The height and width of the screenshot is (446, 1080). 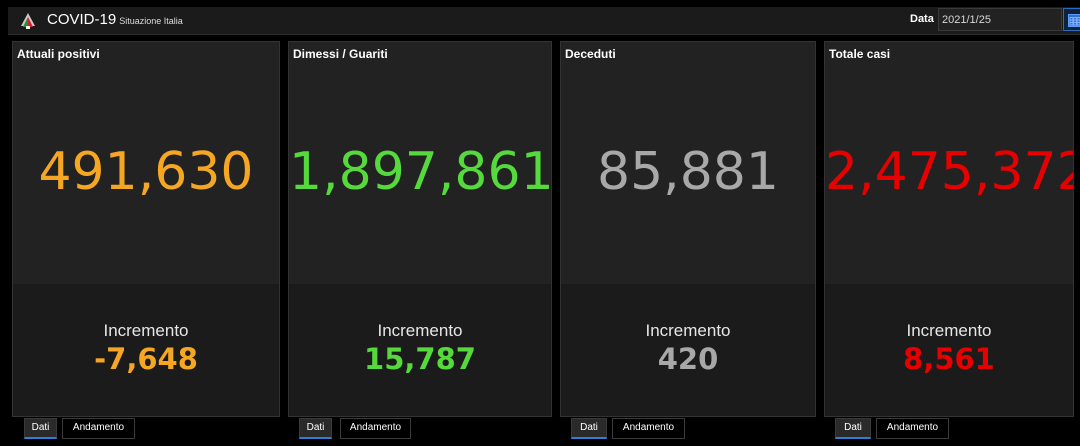 I want to click on calendar-button, so click(x=1071, y=19).